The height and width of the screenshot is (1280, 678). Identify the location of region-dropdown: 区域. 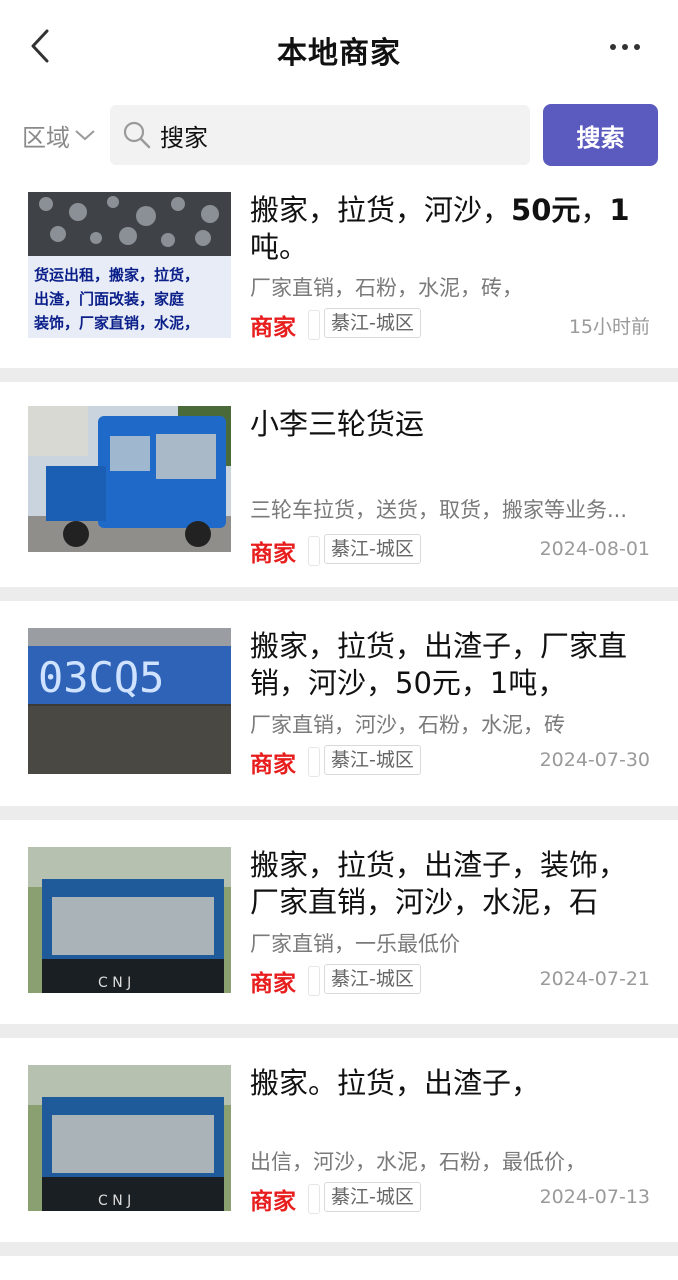
(59, 135).